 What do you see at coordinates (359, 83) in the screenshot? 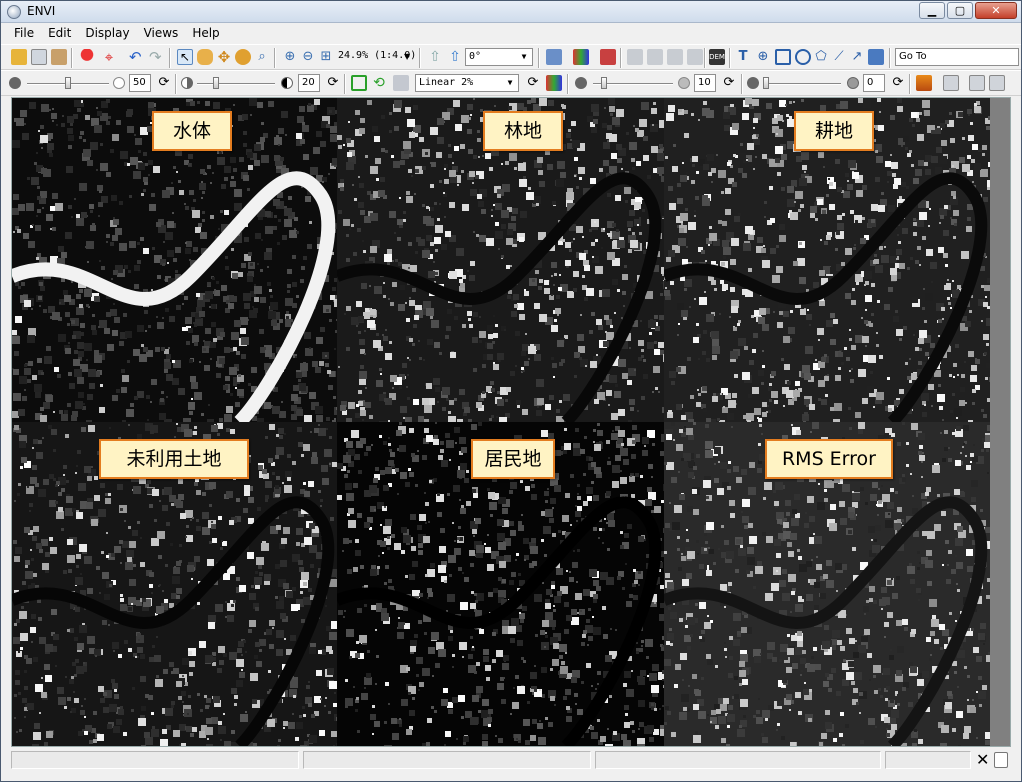
I see `full-extent-icon` at bounding box center [359, 83].